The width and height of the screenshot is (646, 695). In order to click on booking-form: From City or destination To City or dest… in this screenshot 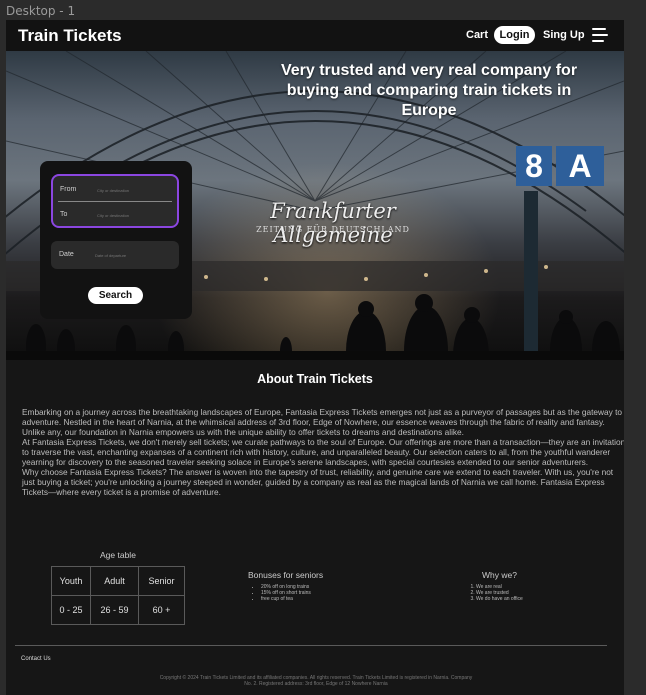, I will do `click(116, 240)`.